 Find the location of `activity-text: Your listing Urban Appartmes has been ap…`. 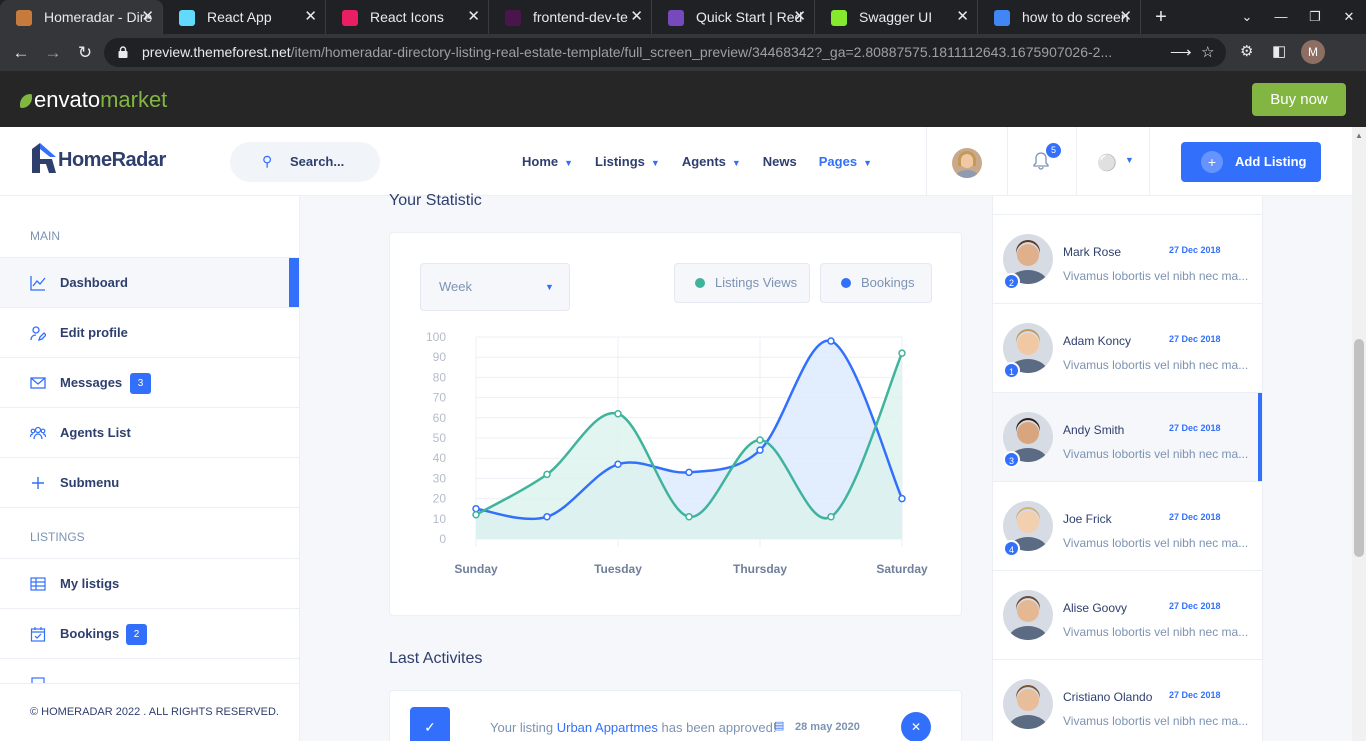

activity-text: Your listing Urban Appartmes has been ap… is located at coordinates (633, 727).